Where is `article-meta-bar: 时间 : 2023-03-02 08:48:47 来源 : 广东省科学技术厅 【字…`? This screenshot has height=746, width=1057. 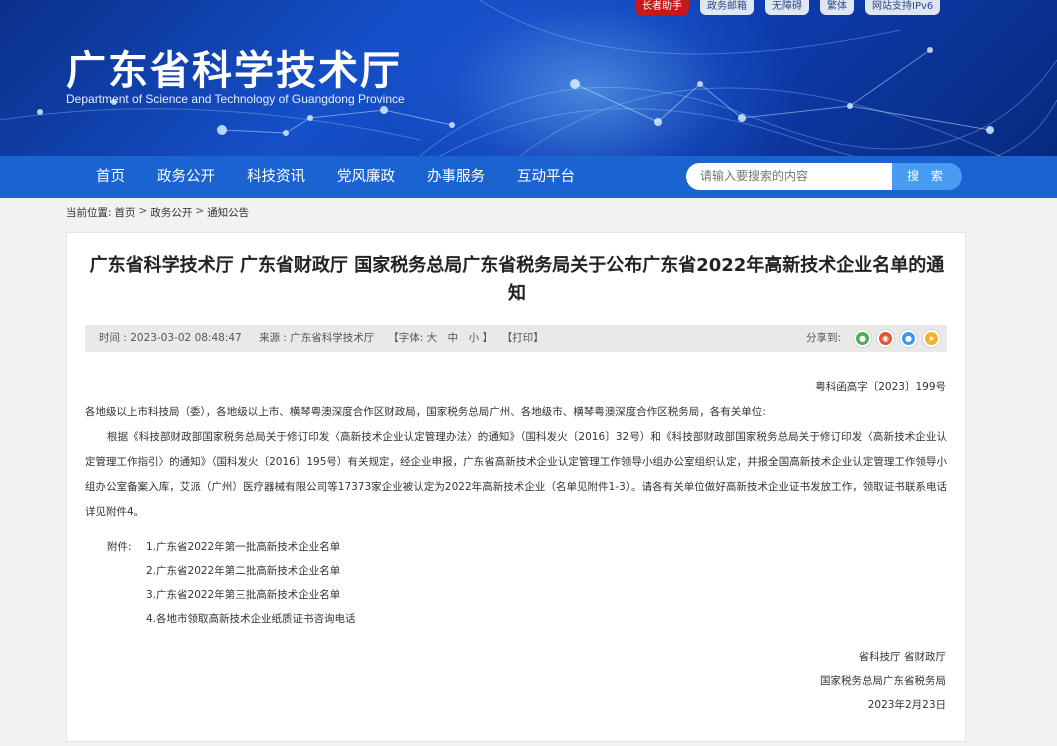 article-meta-bar: 时间 : 2023-03-02 08:48:47 来源 : 广东省科学技术厅 【字… is located at coordinates (516, 338).